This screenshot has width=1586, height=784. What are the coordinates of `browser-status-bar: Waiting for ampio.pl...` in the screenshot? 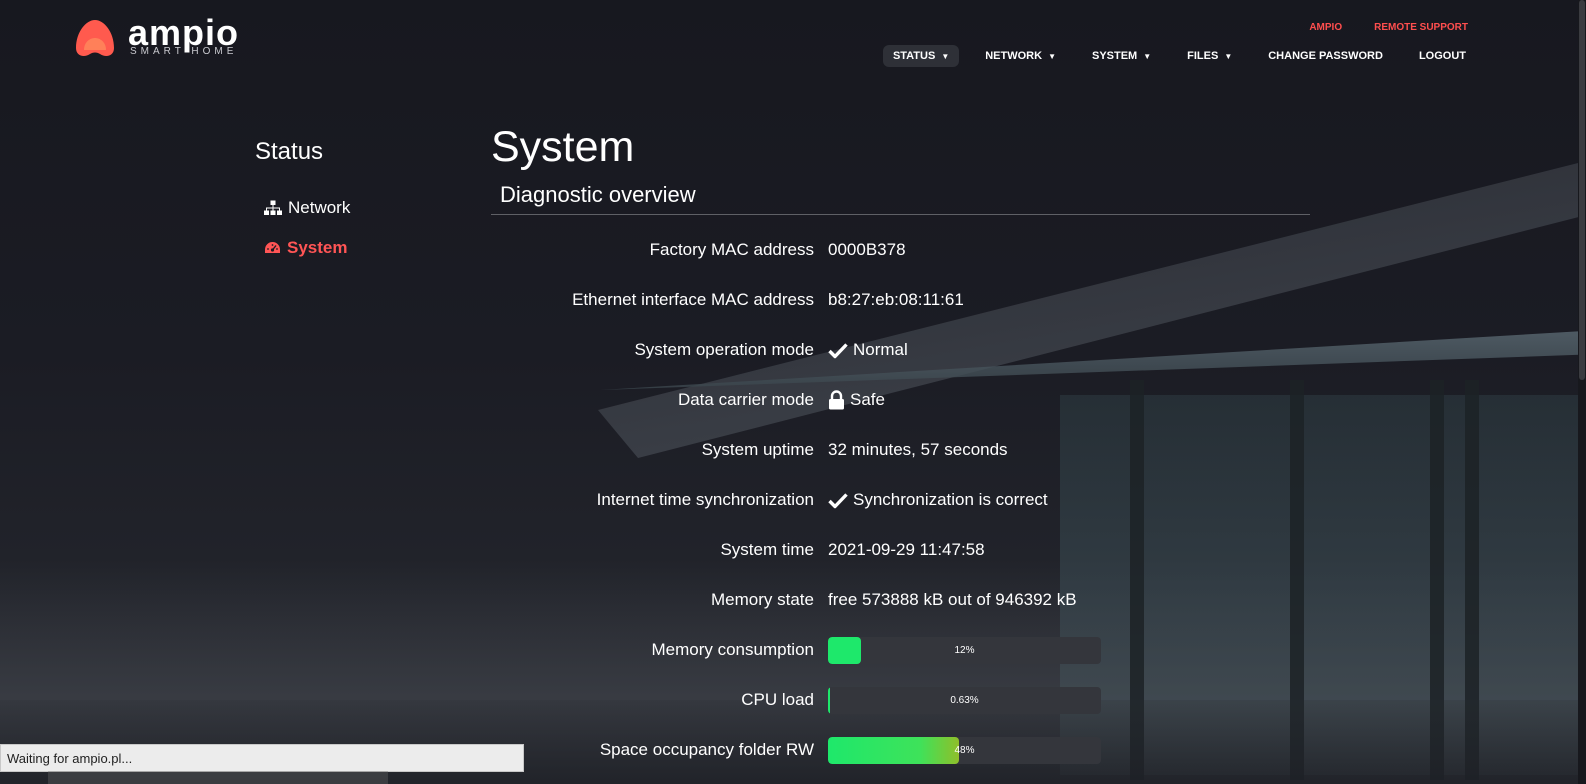 It's located at (262, 758).